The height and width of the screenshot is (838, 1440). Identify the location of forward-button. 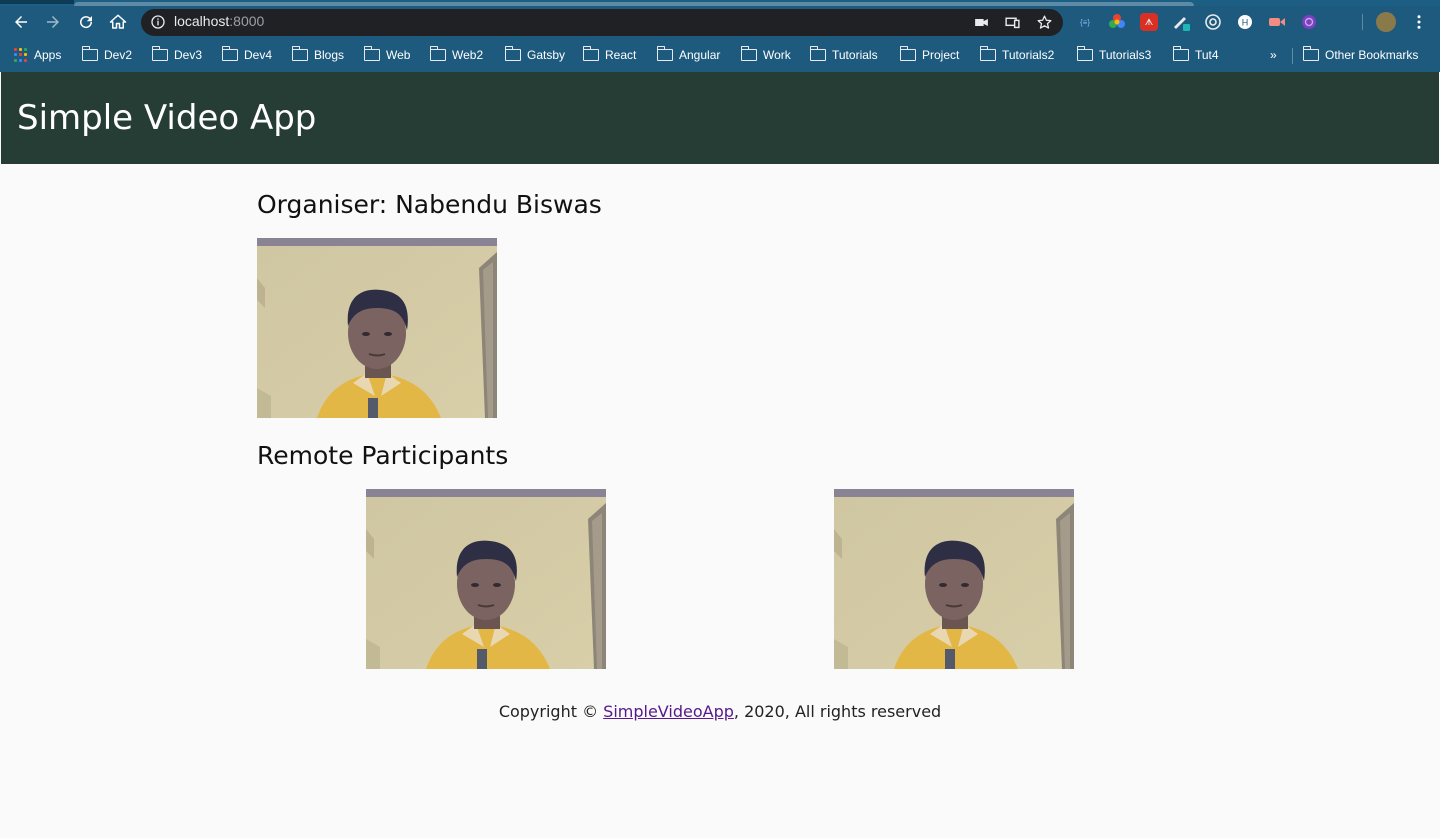
(53, 22).